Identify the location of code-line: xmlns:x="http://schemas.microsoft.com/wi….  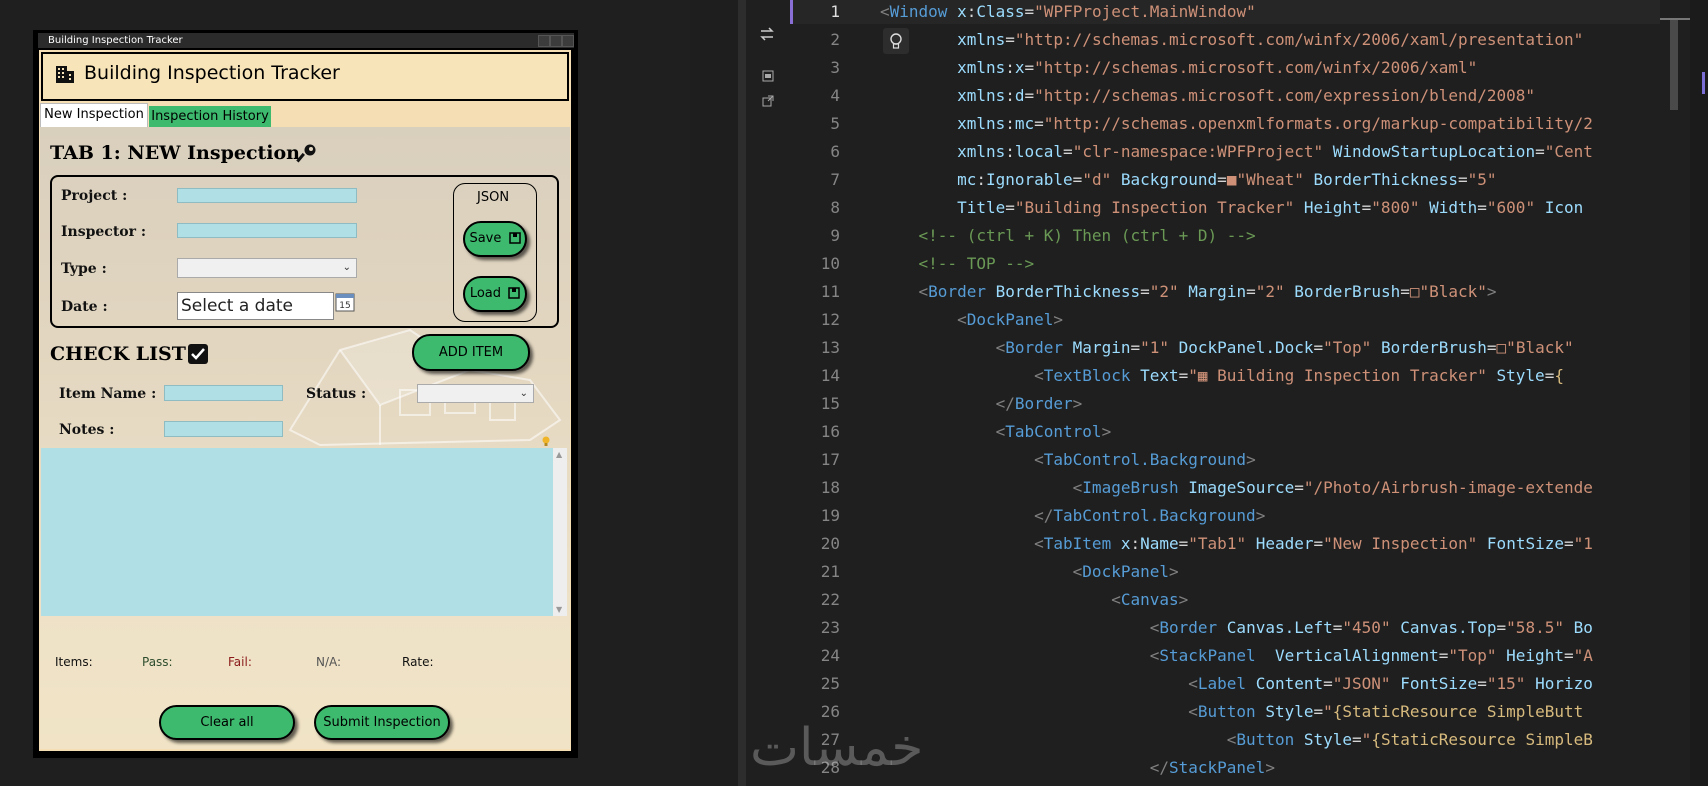
(1270, 67).